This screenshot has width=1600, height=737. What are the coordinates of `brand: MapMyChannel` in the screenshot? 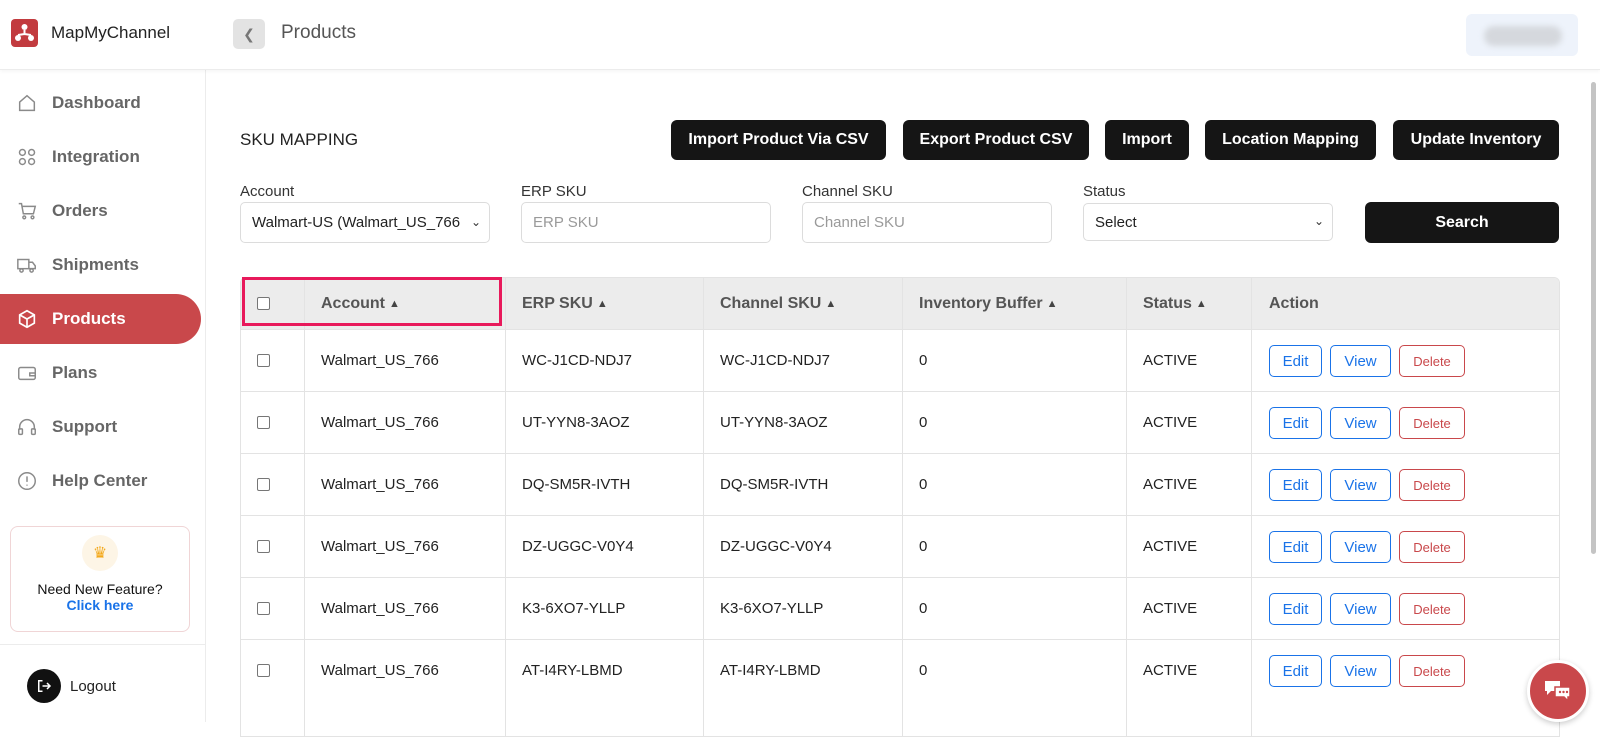 It's located at (90, 33).